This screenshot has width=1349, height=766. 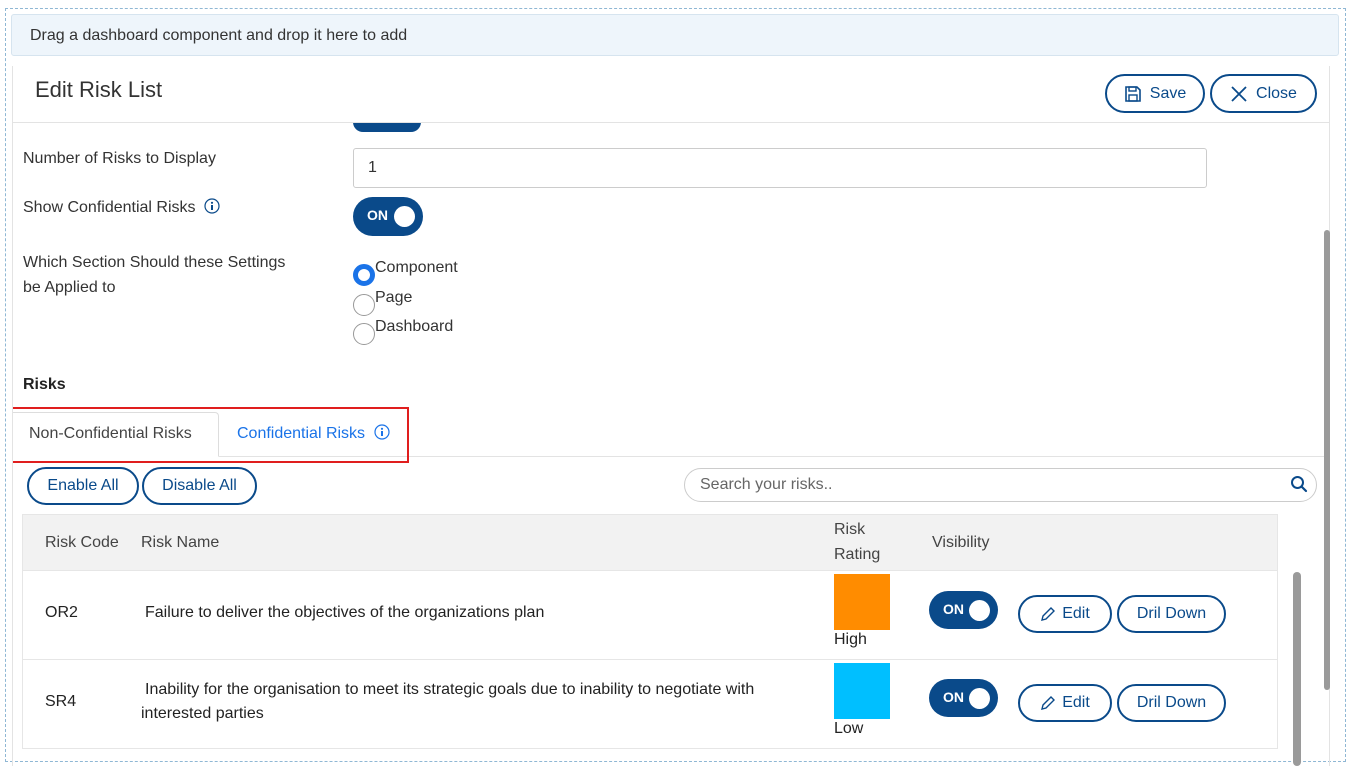 I want to click on close-button: Close, so click(x=1263, y=93).